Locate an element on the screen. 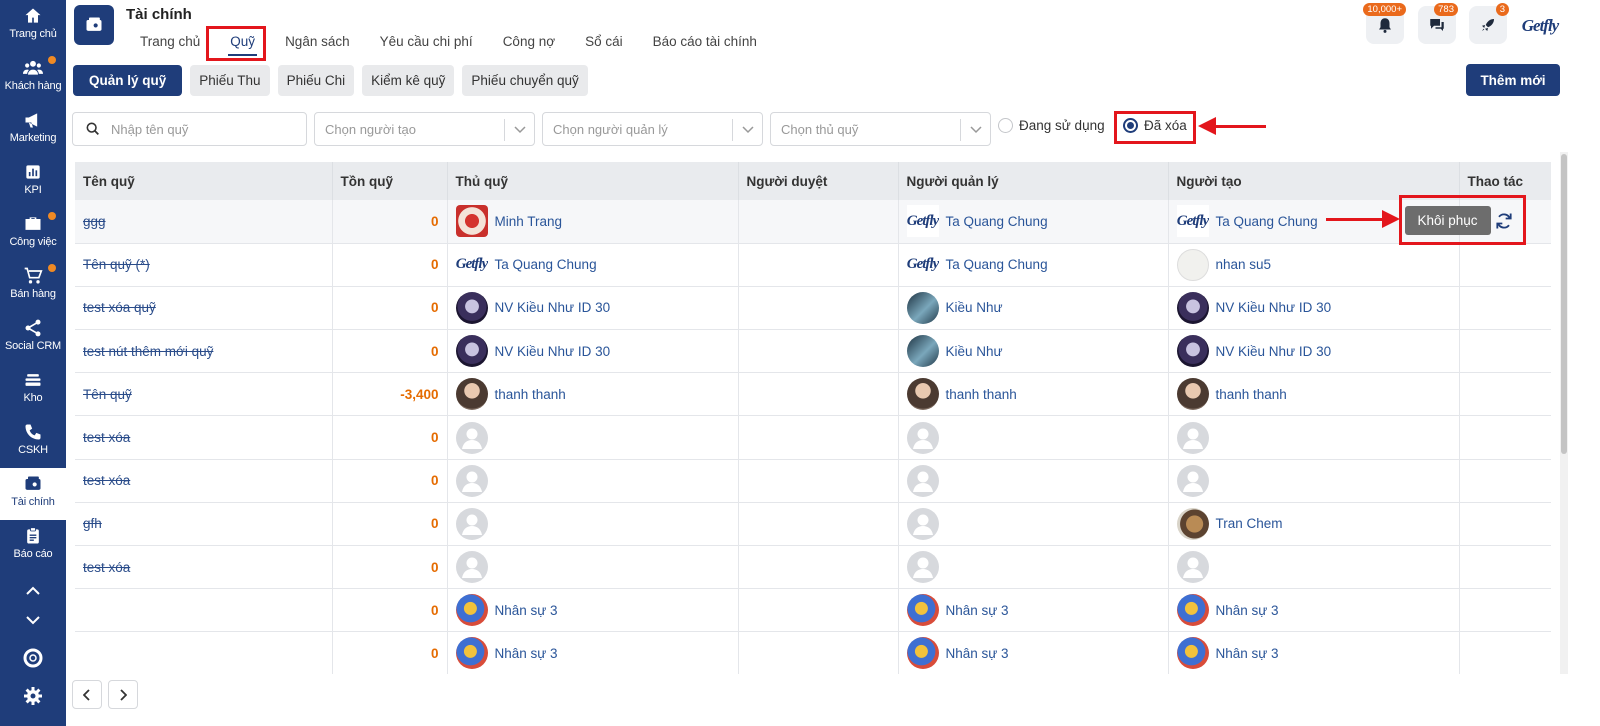 This screenshot has width=1600, height=726. person-name: thanh thanh is located at coordinates (1251, 394).